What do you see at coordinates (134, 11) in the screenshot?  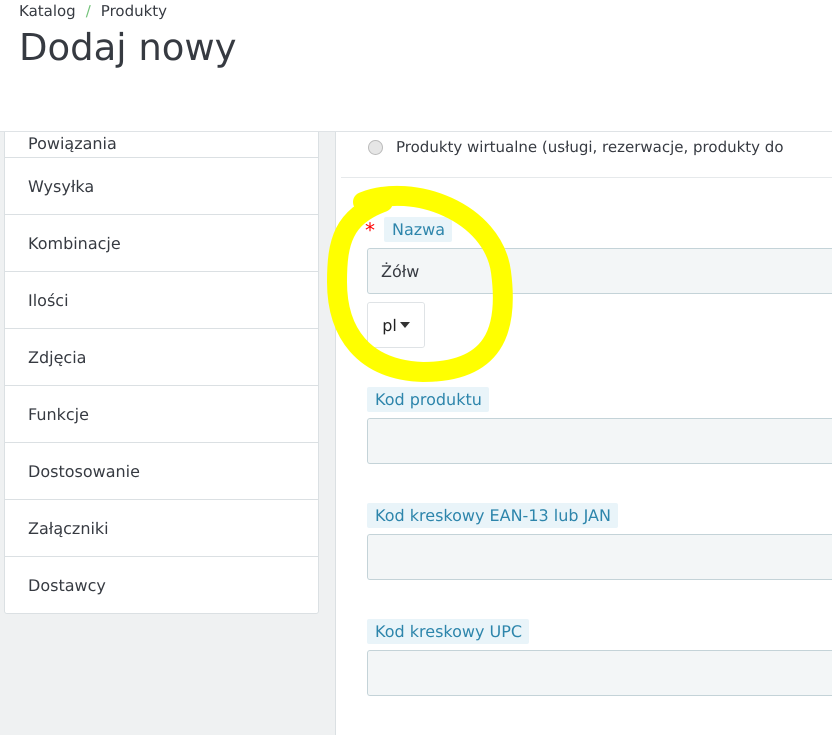 I see `breadcrumb-link: Produkty` at bounding box center [134, 11].